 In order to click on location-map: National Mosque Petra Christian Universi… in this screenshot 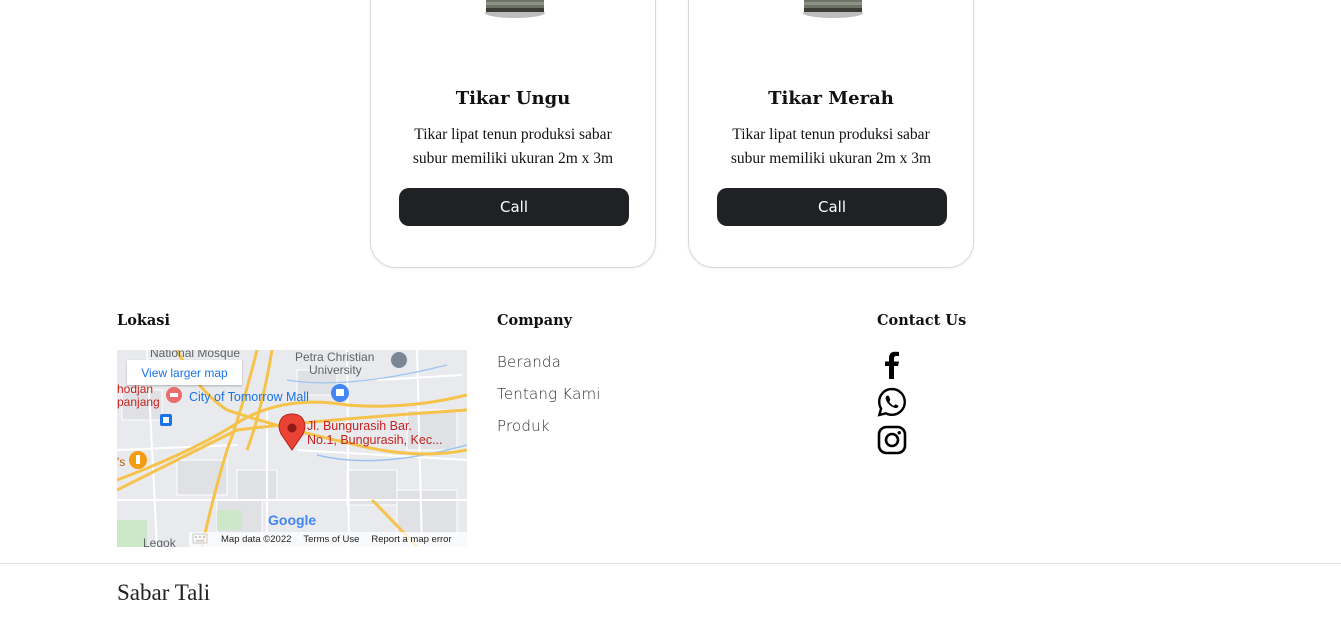, I will do `click(292, 448)`.